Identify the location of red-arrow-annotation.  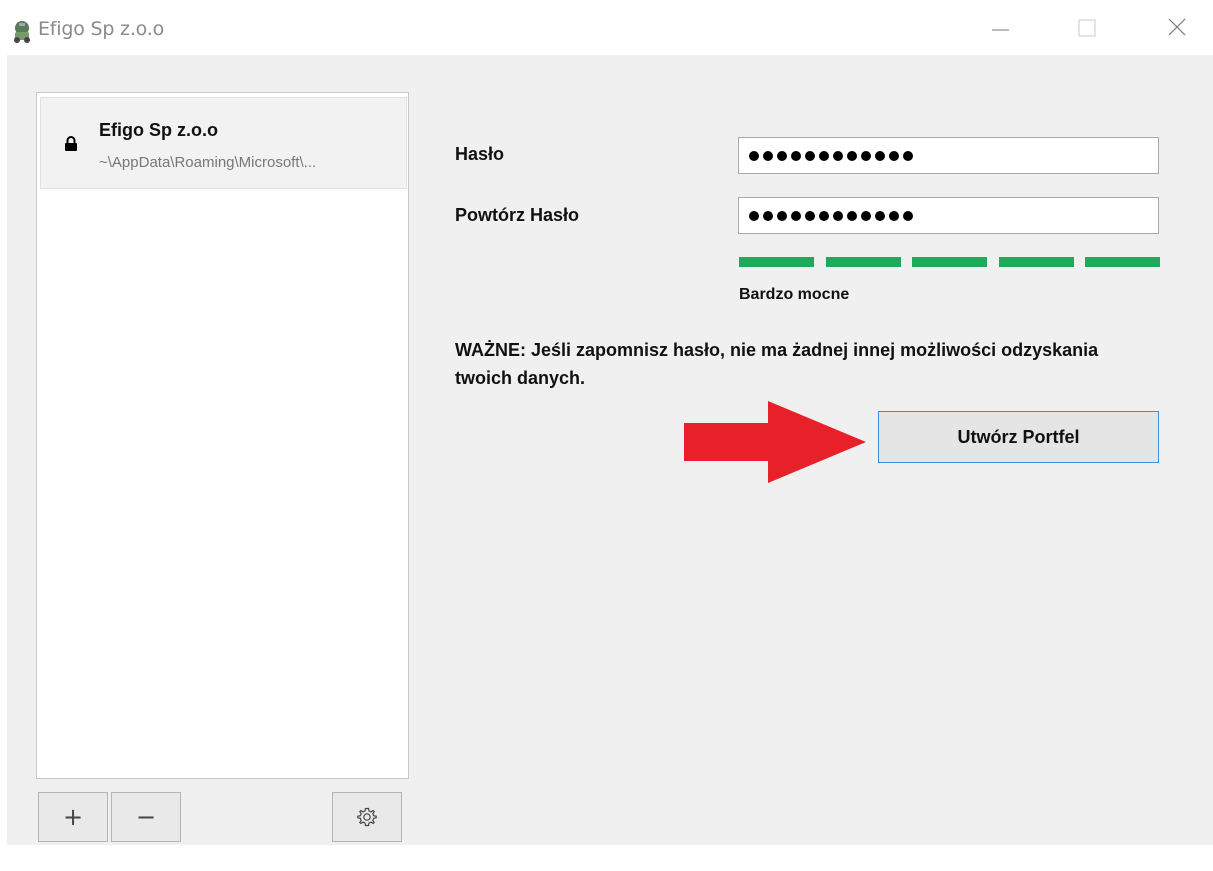
(775, 442).